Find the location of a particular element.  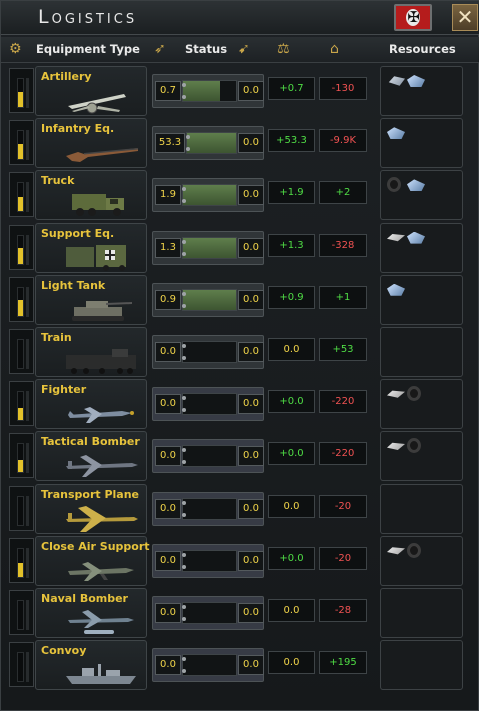

equipment-row: Tactical Bomber 0.0 0.0 +0.0 -220 is located at coordinates (234, 456).